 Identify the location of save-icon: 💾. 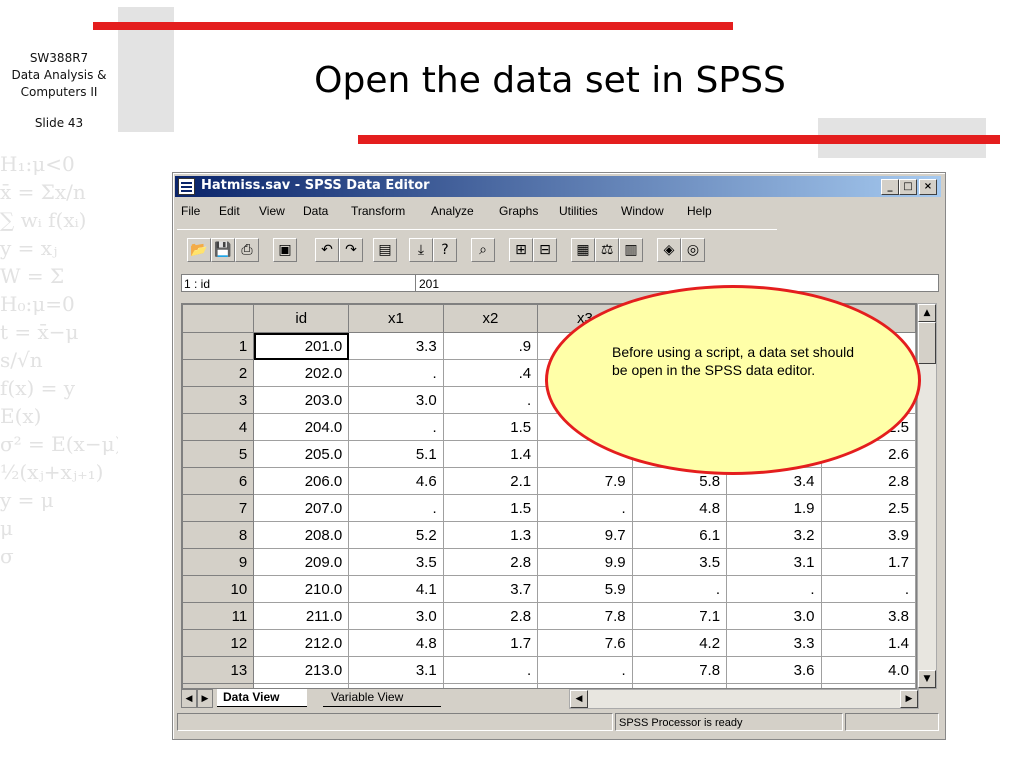
(223, 250).